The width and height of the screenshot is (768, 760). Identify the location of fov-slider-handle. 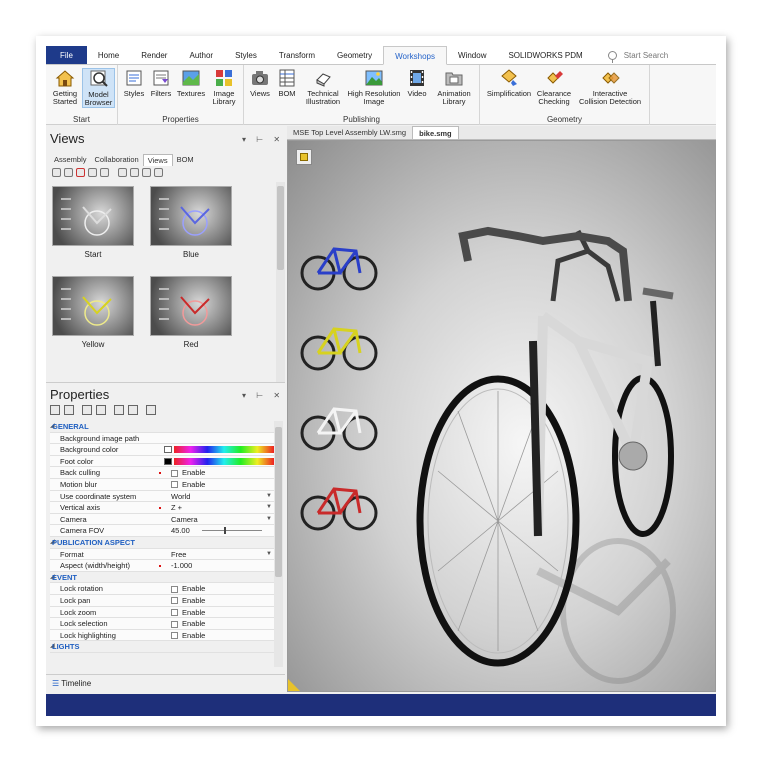
(225, 531).